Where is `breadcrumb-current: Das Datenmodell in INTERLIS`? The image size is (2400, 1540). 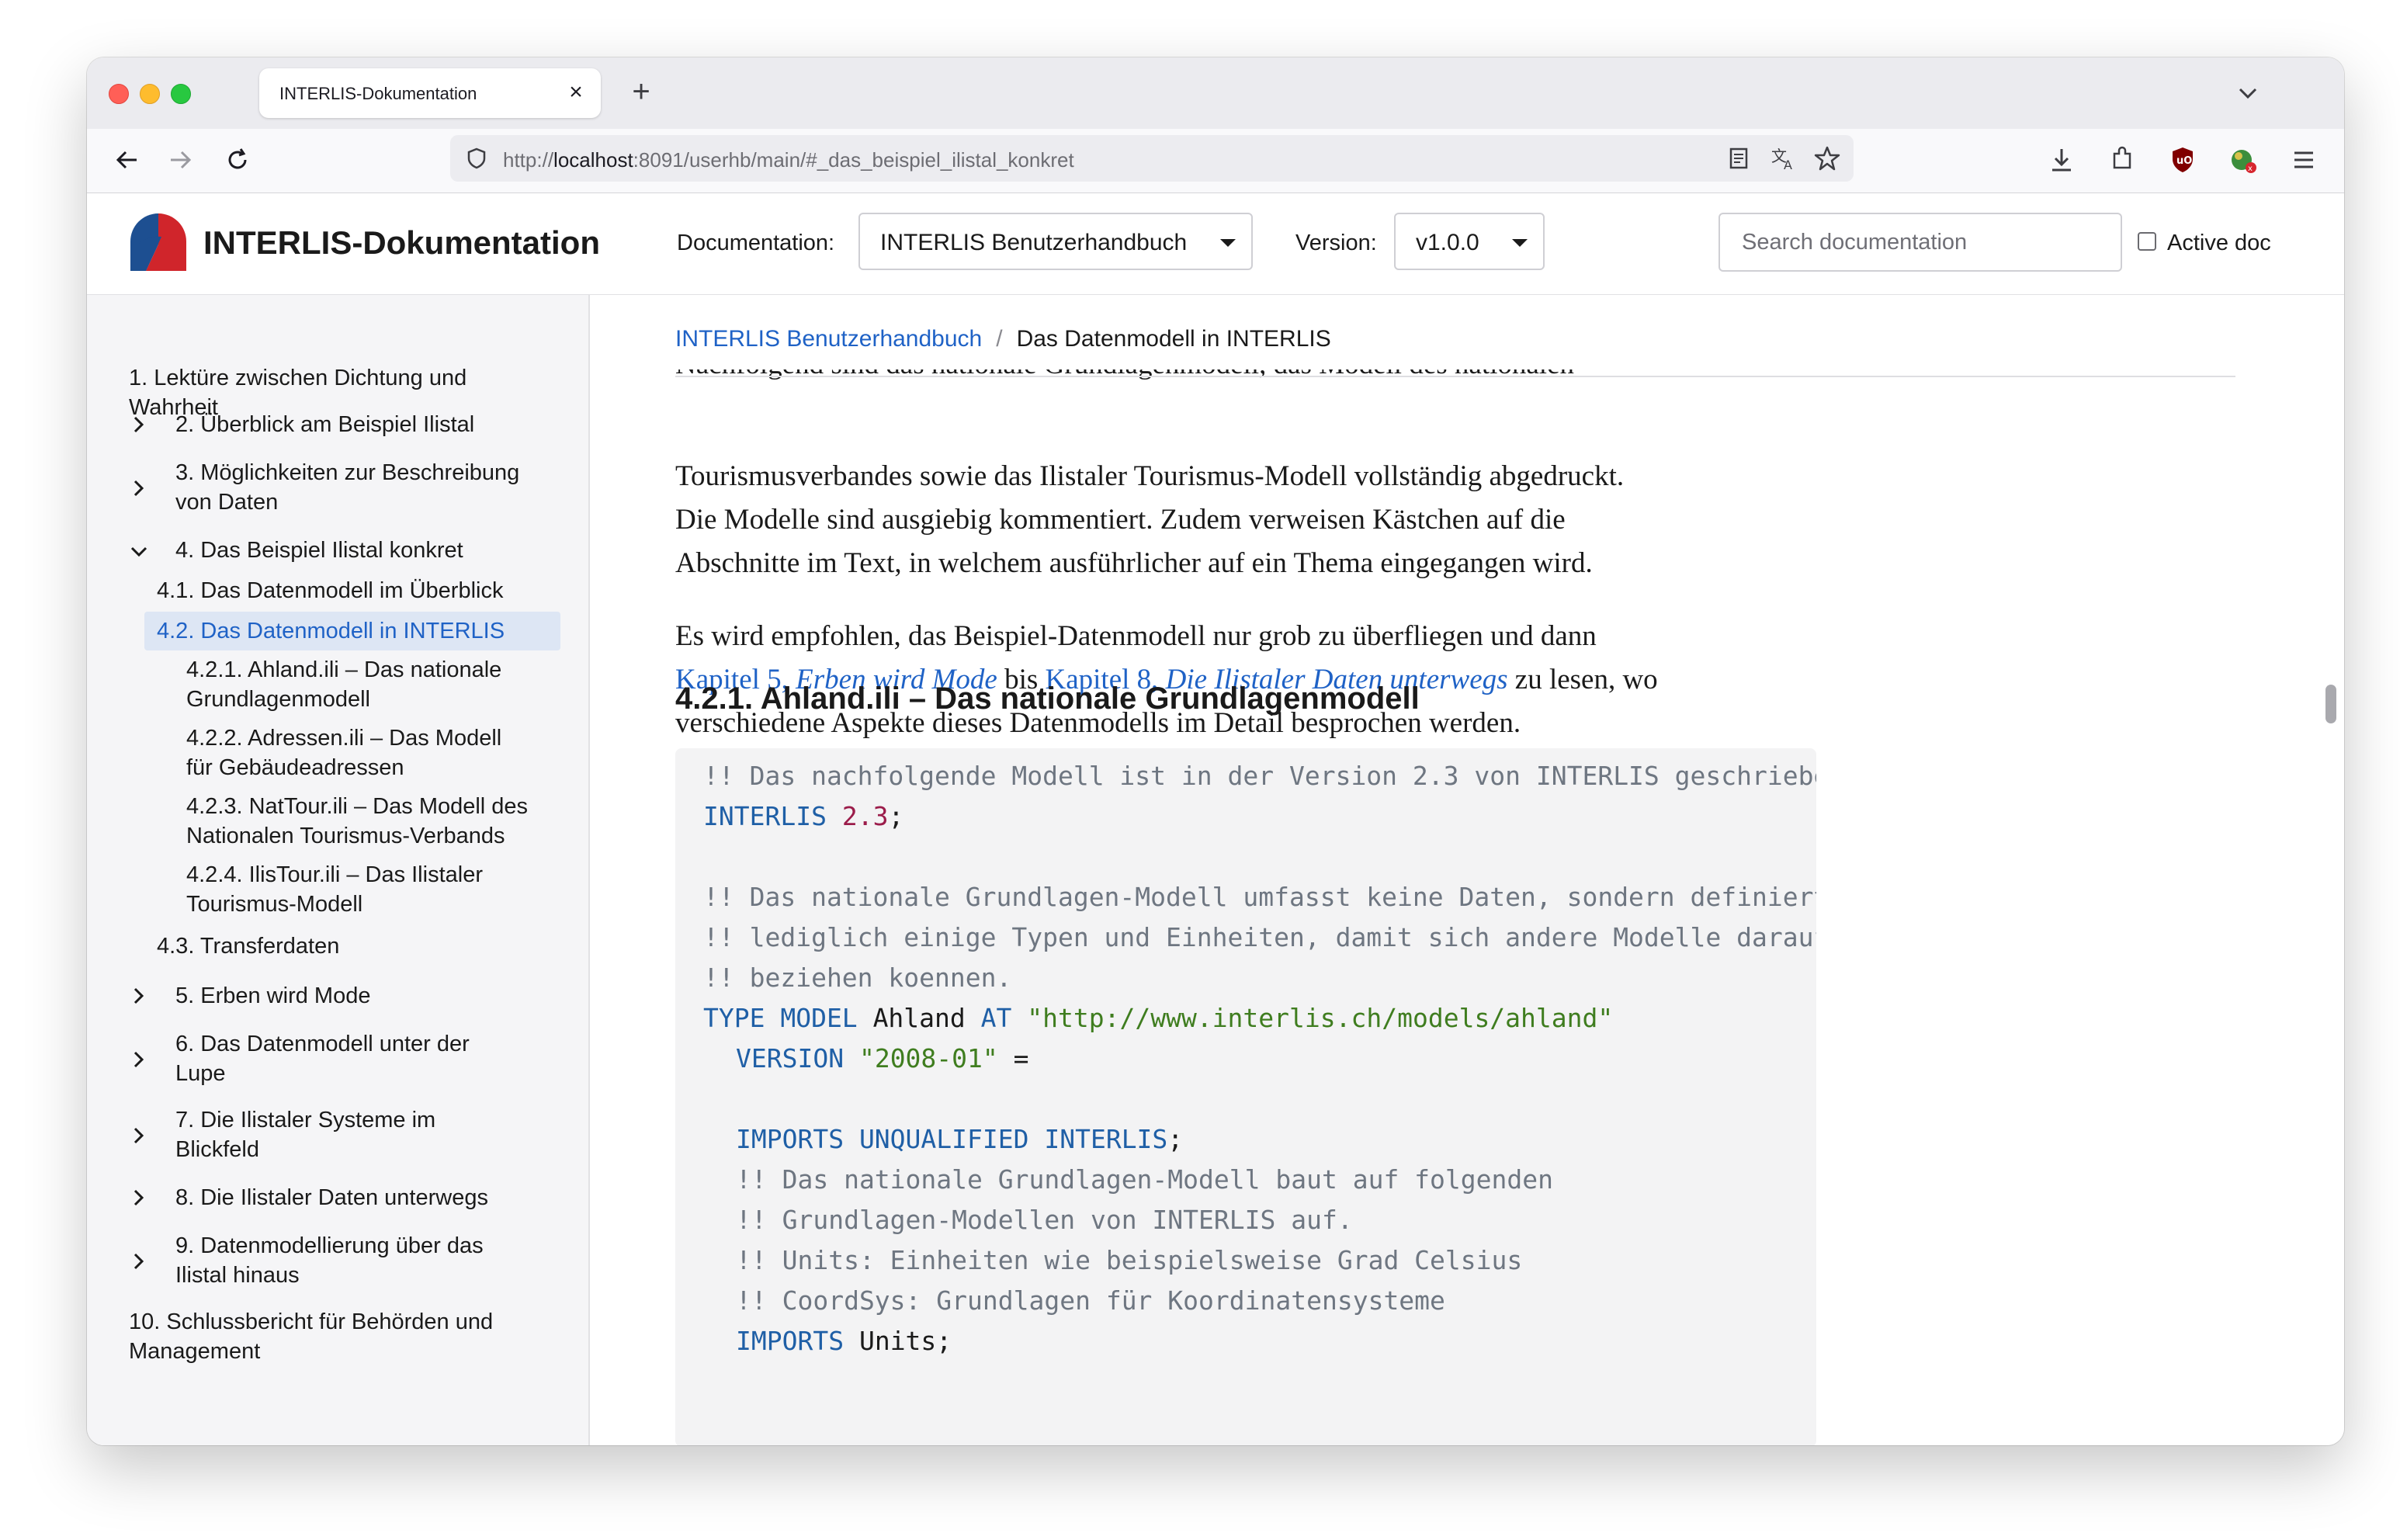
breadcrumb-current: Das Datenmodell in INTERLIS is located at coordinates (1173, 339).